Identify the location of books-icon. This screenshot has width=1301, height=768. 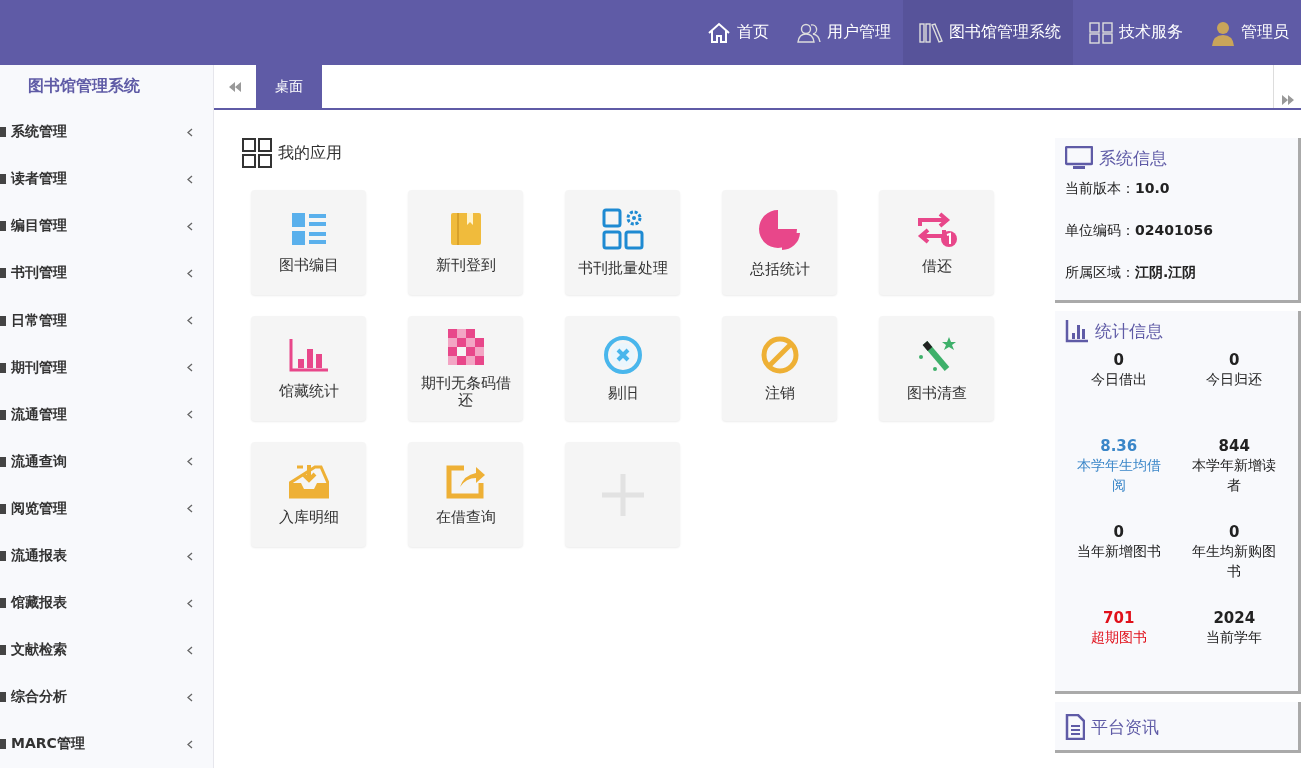
(931, 32).